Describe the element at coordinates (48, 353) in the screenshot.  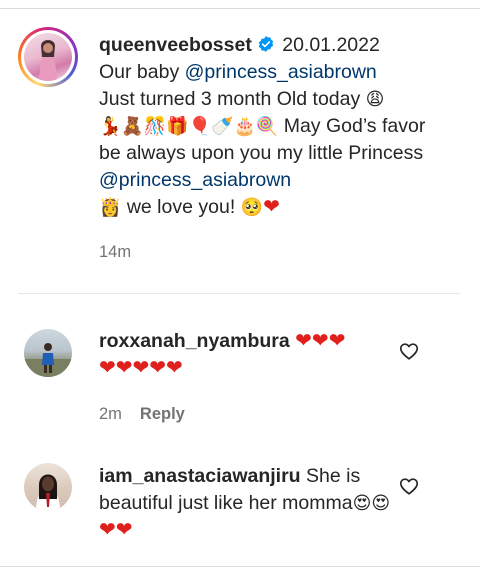
I see `comment-avatar-roxxanah` at that location.